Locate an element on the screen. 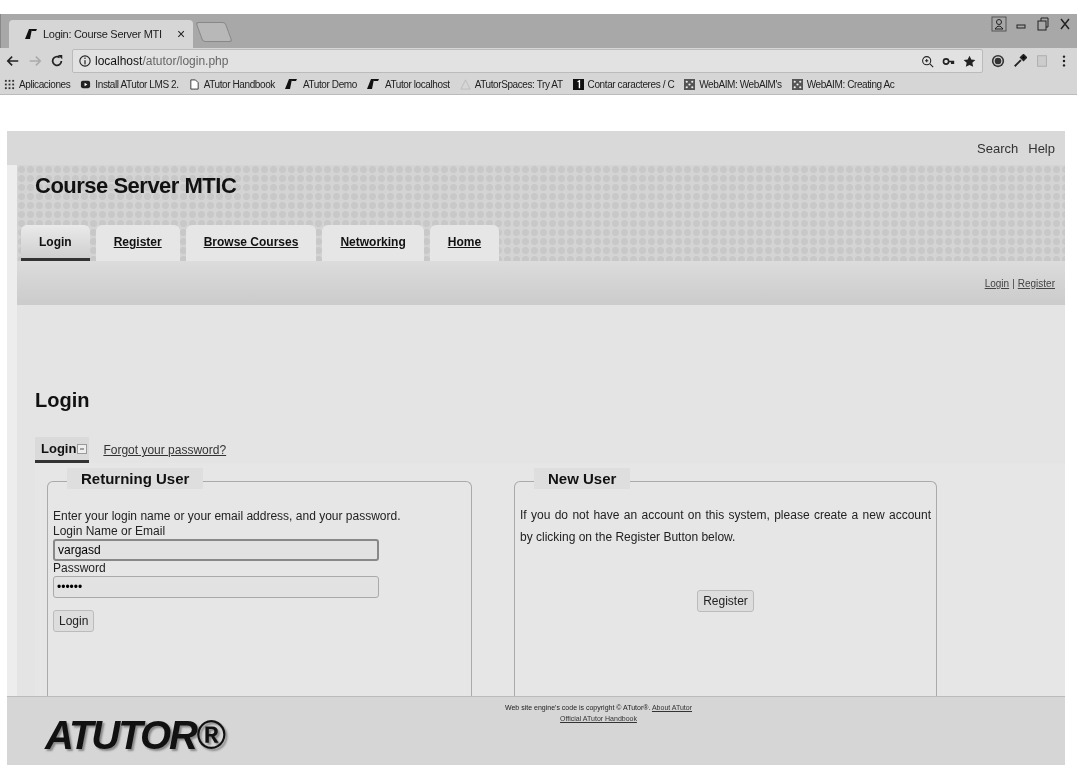 The height and width of the screenshot is (765, 1077). login-tab: Login is located at coordinates (62, 450).